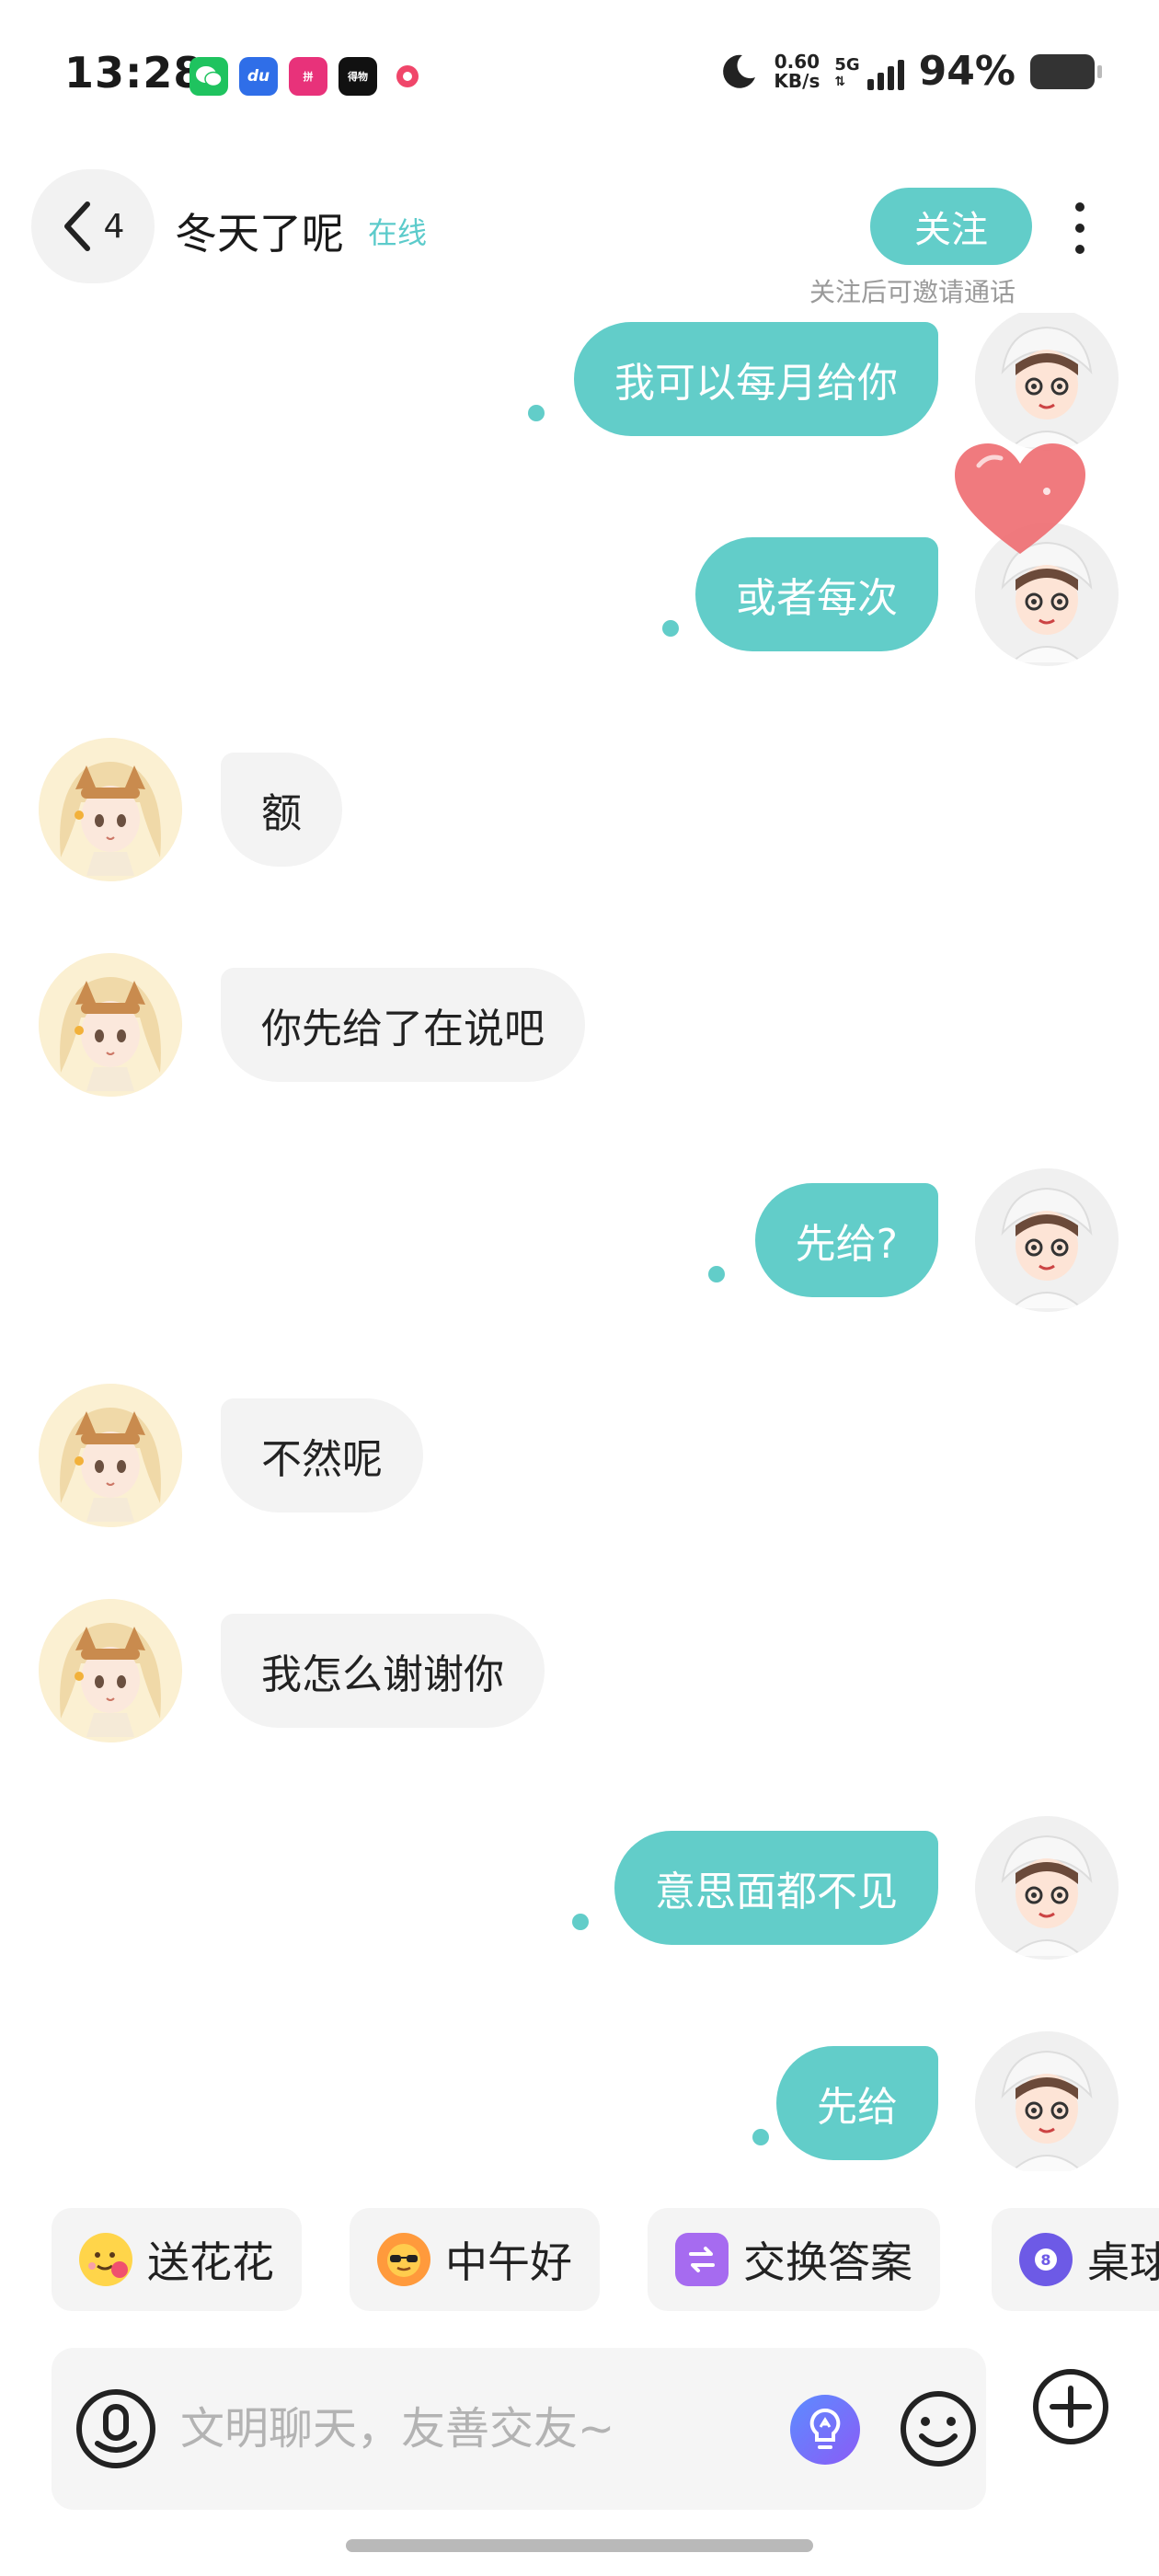 The width and height of the screenshot is (1159, 2576). Describe the element at coordinates (1020, 499) in the screenshot. I see `heart-sticker-icon` at that location.